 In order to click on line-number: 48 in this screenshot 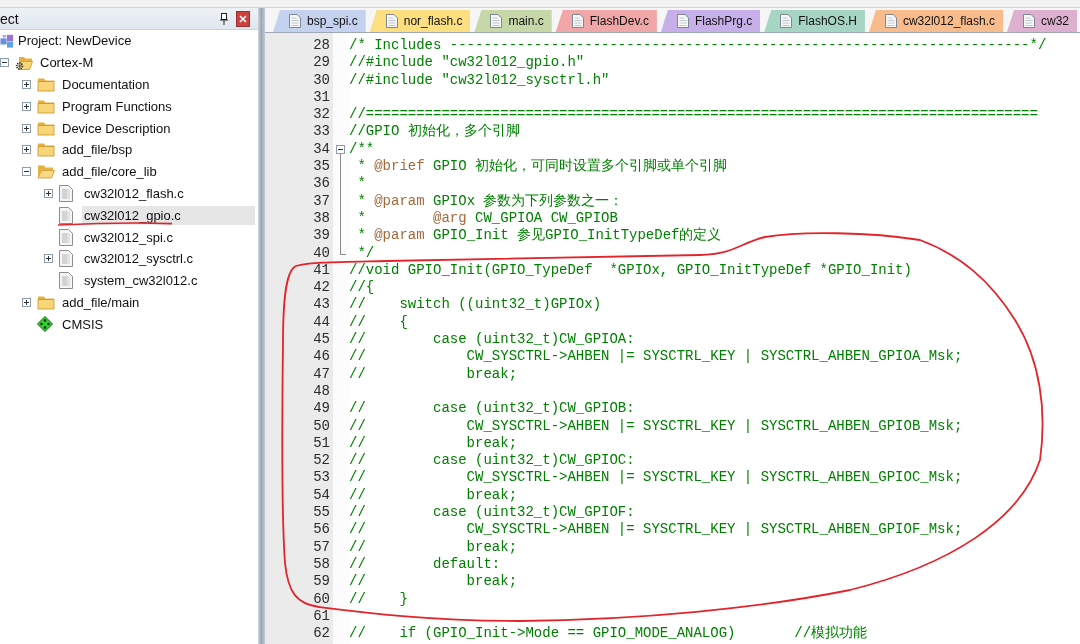, I will do `click(321, 391)`.